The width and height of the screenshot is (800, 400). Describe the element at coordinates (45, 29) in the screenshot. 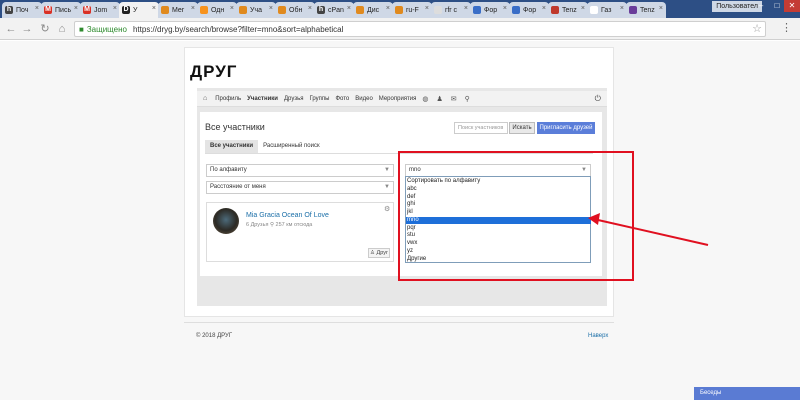

I see `reload-icon: ↻` at that location.